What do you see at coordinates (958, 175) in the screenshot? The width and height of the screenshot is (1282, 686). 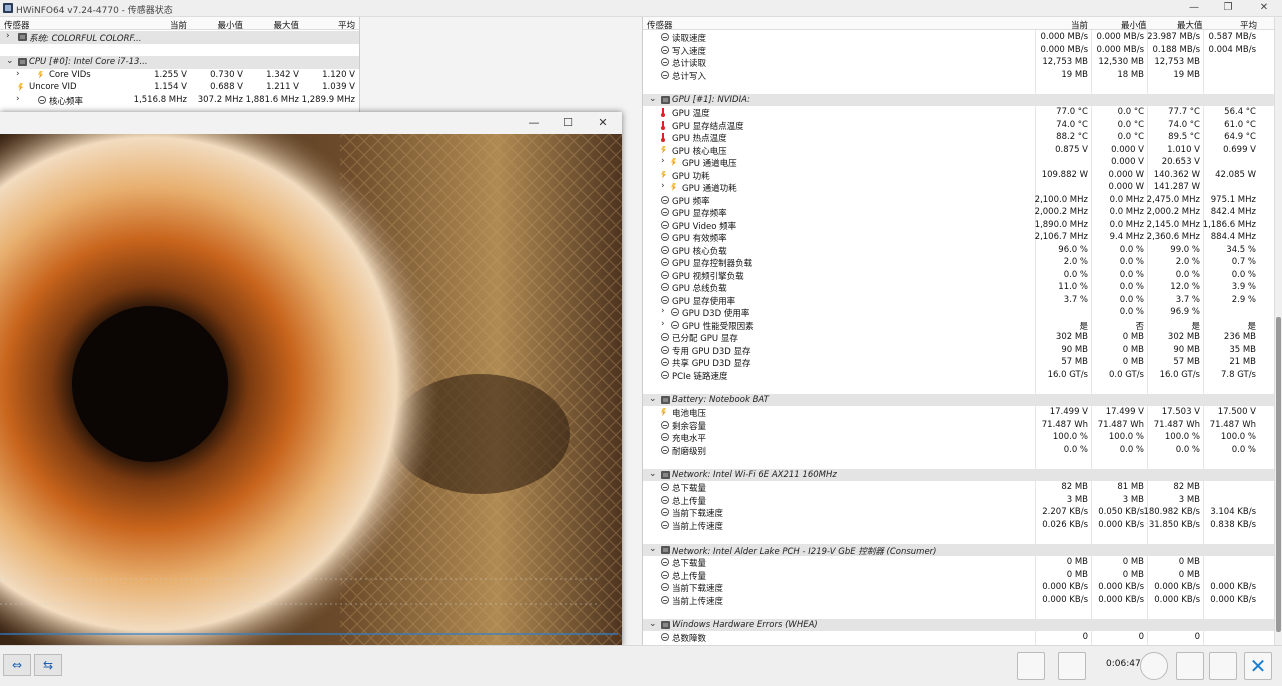 I see `sensor-row: GPU 功耗 109.882 W 0.000 W 140.362 W 42.085 W` at bounding box center [958, 175].